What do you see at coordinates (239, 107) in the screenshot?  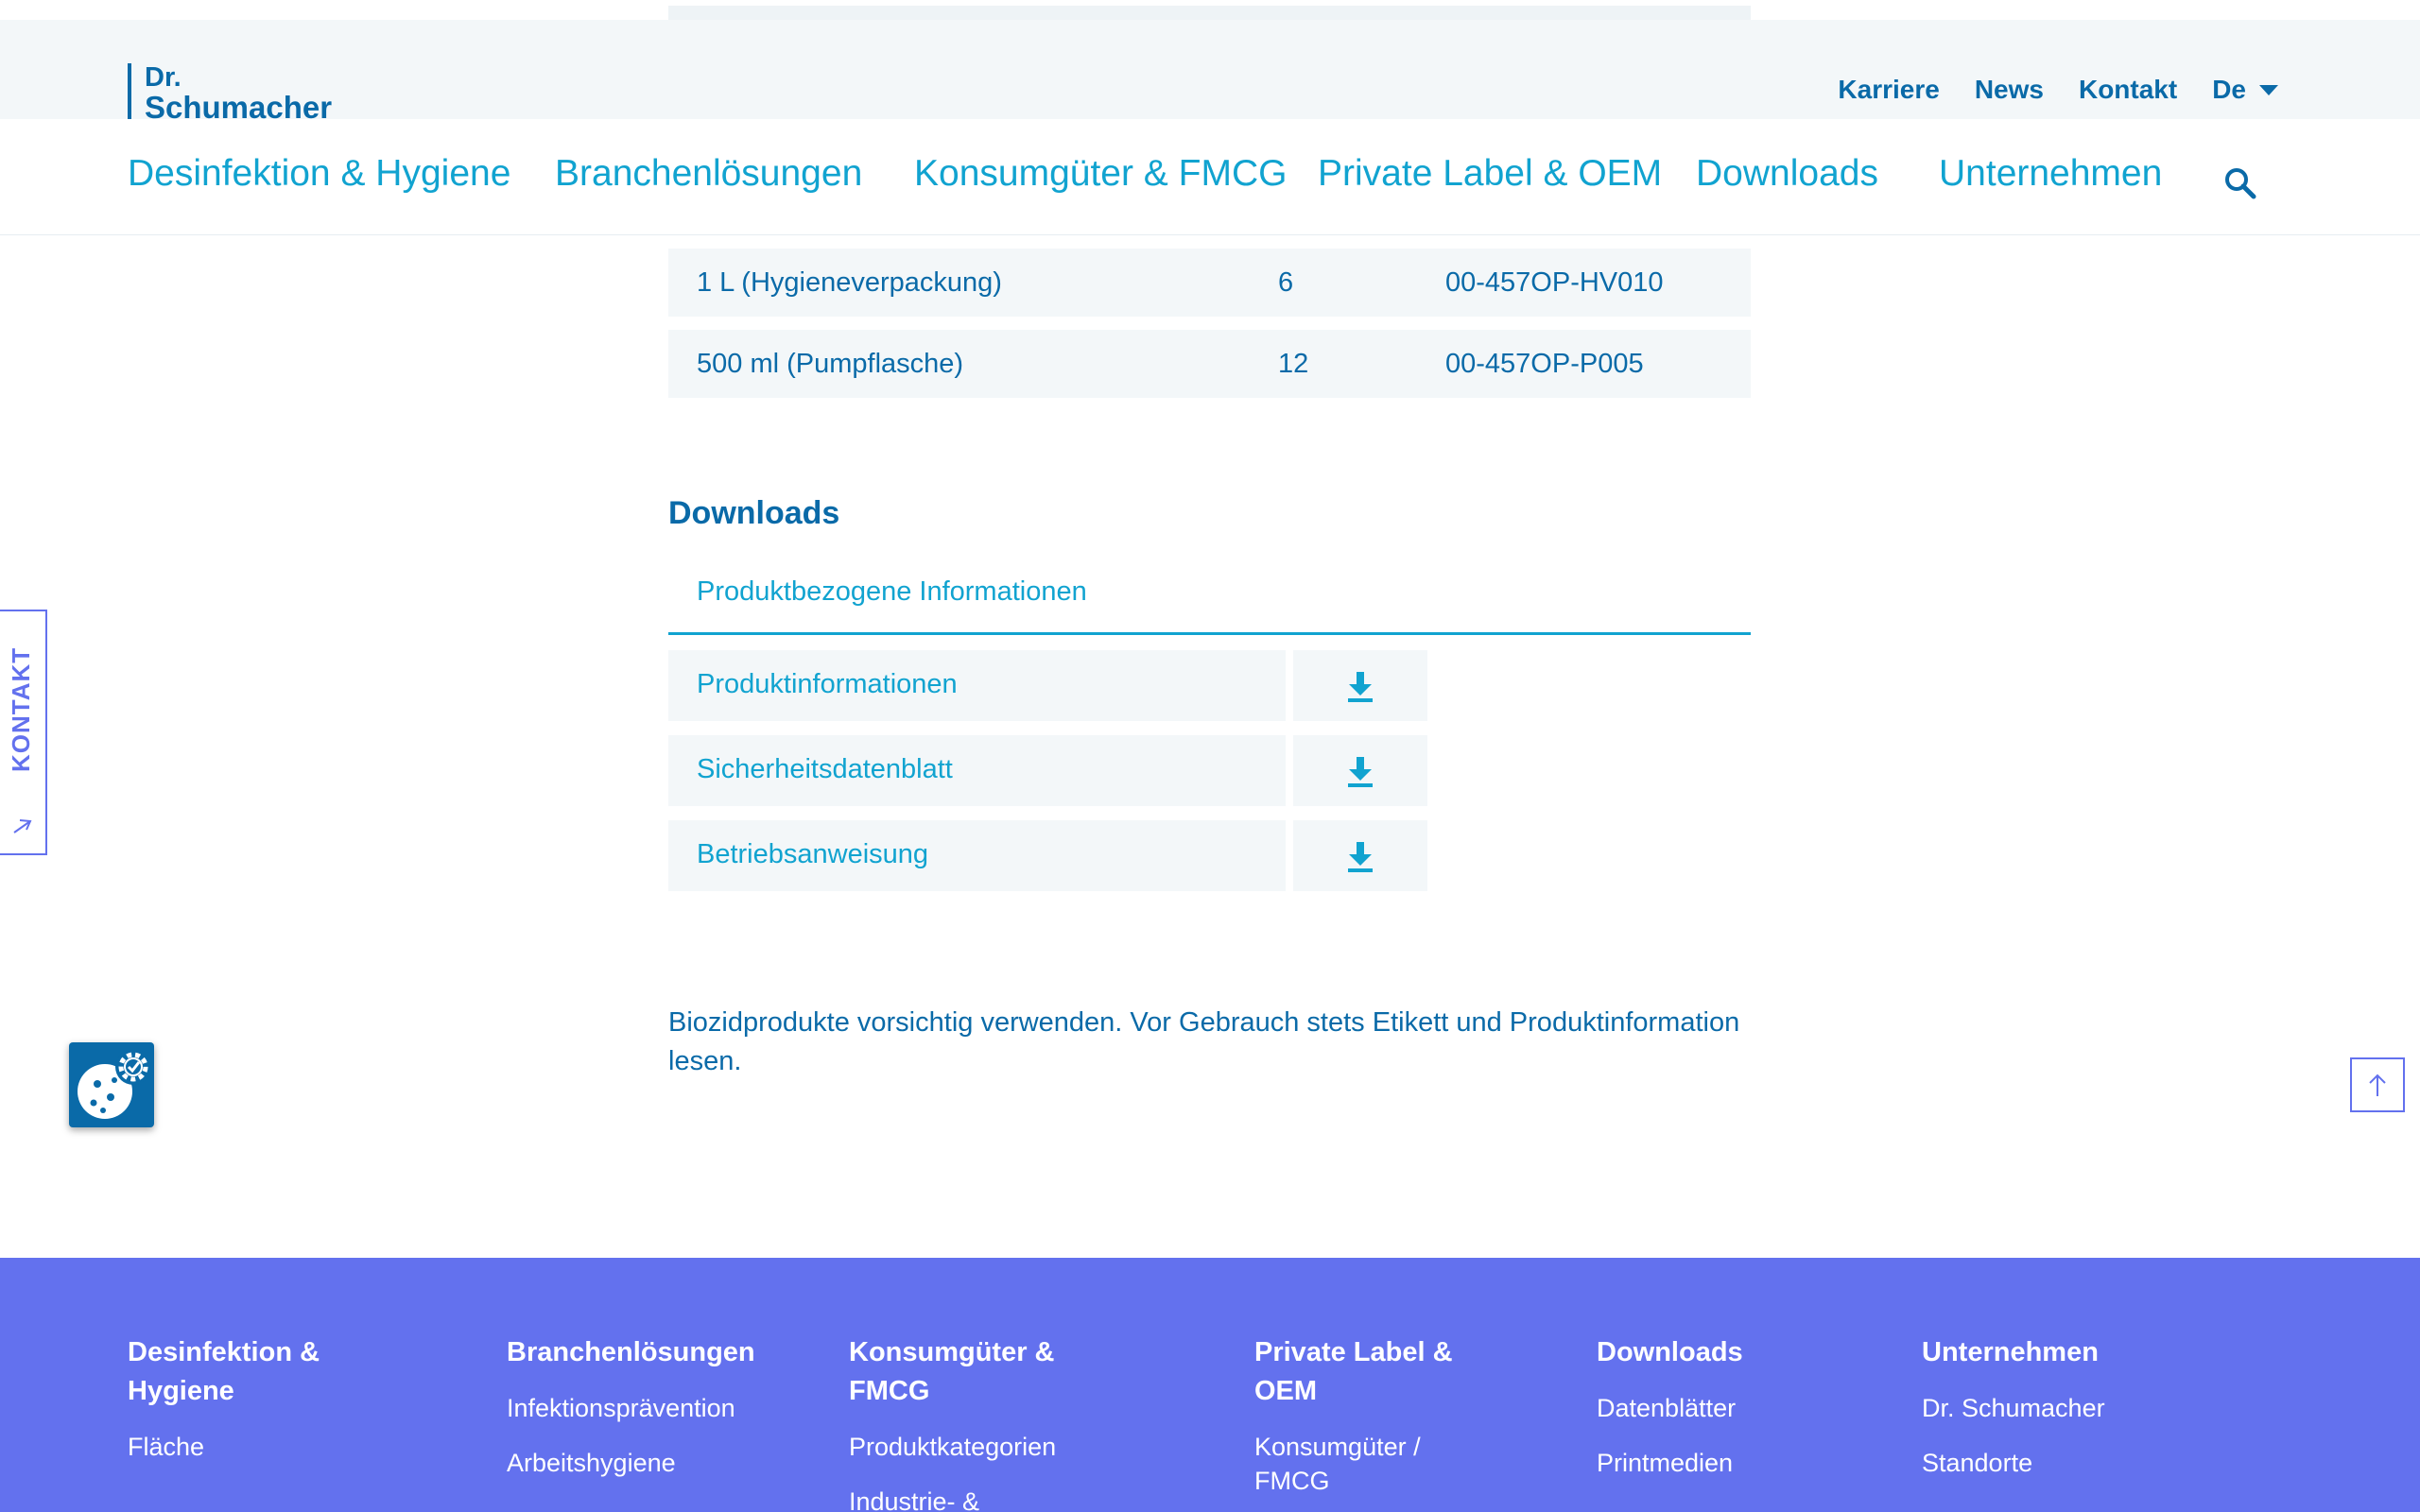 I see `brand-line2: Schumacher` at bounding box center [239, 107].